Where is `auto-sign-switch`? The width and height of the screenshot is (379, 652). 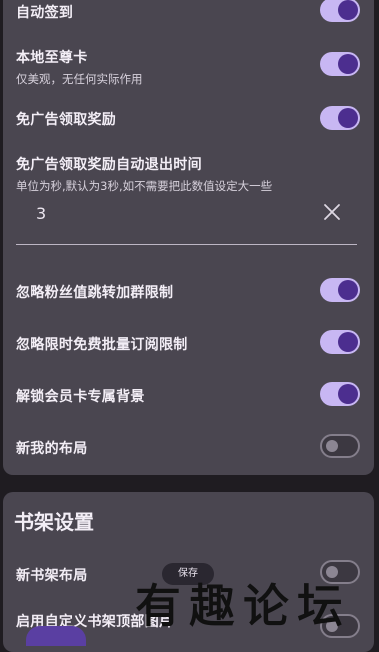
auto-sign-switch is located at coordinates (340, 11).